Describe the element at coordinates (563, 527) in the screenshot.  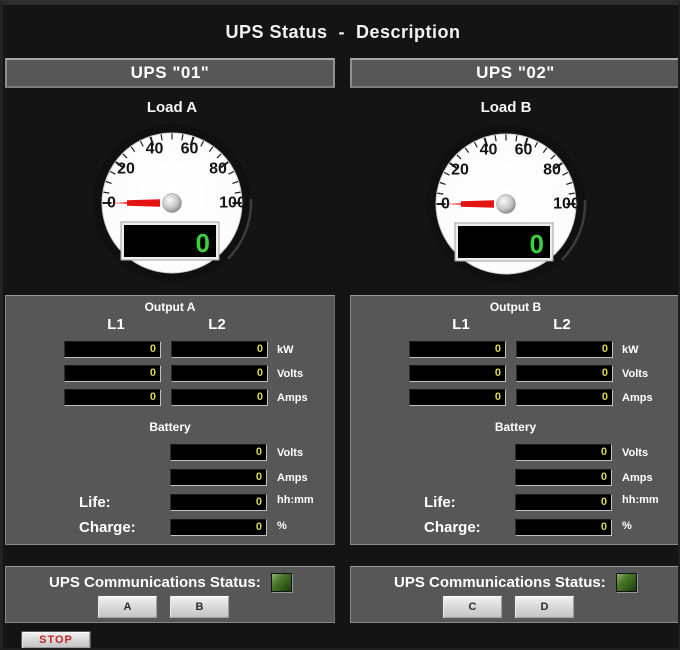
I see `battery-b-charge-display: 0` at that location.